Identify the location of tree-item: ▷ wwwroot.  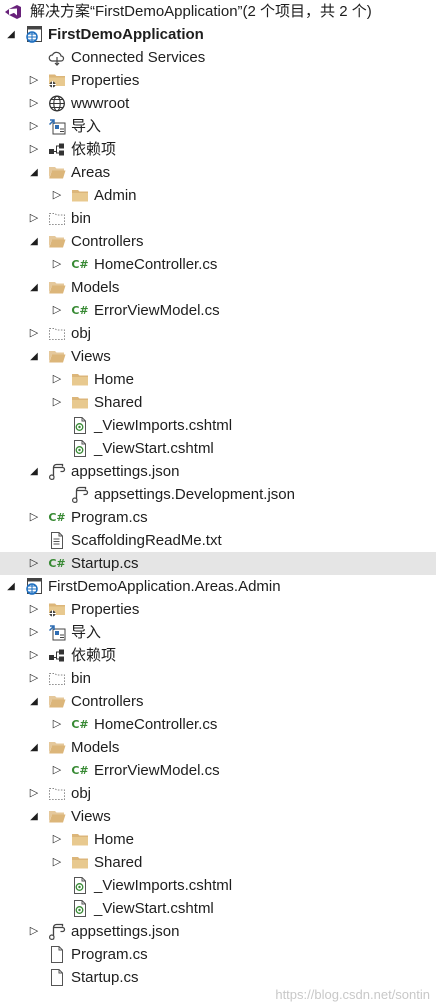
(218, 103).